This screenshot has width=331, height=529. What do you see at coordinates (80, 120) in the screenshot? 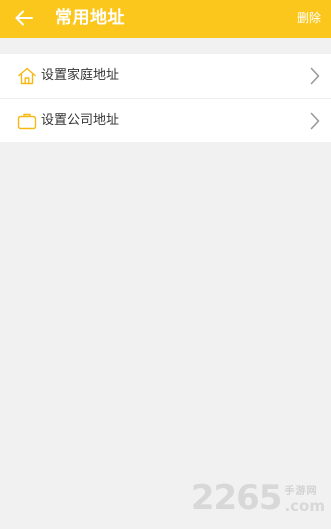
I see `set-company-address-label: 设置公司地址` at bounding box center [80, 120].